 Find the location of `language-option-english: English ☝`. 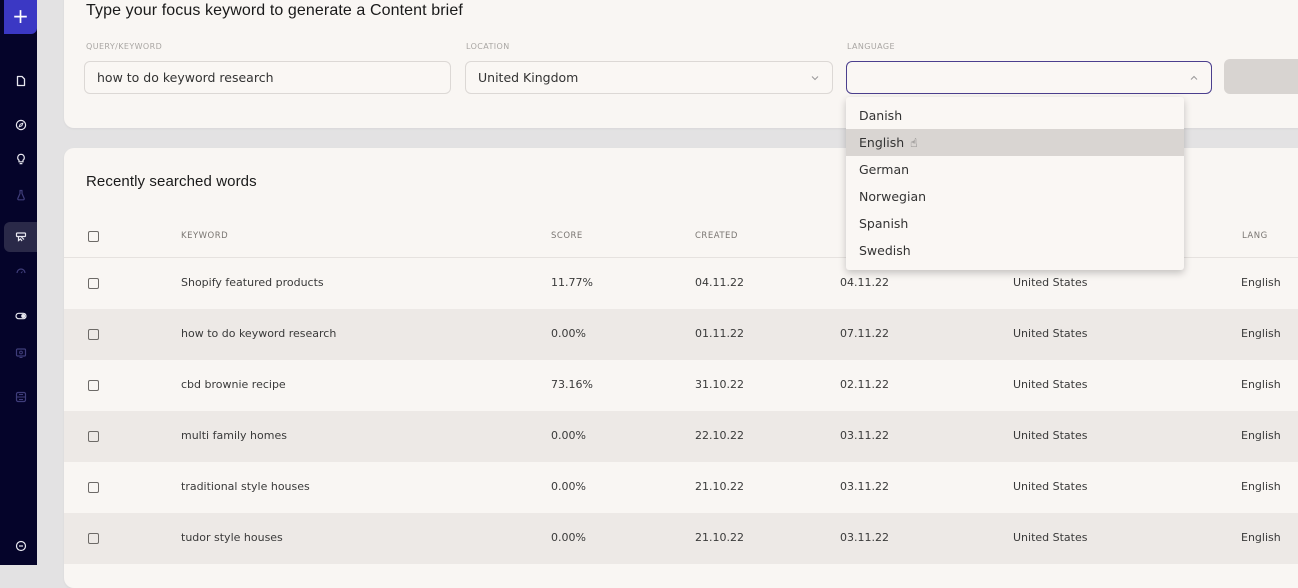

language-option-english: English ☝ is located at coordinates (1015, 142).